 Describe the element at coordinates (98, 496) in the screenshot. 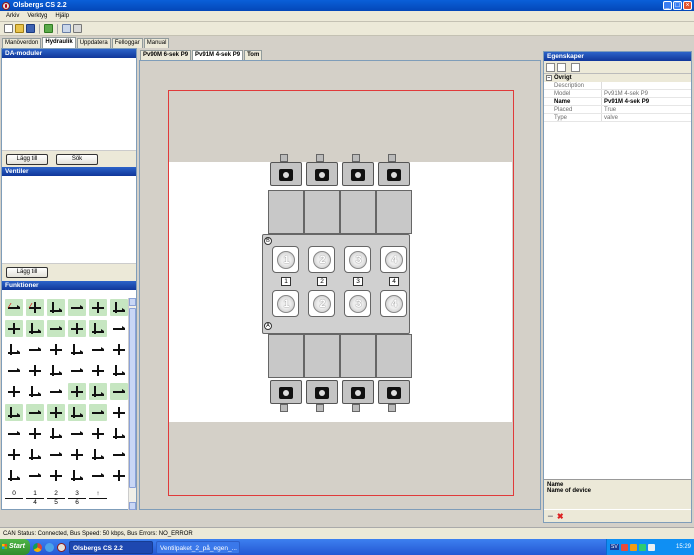

I see `function-number-symbol: ↑` at that location.